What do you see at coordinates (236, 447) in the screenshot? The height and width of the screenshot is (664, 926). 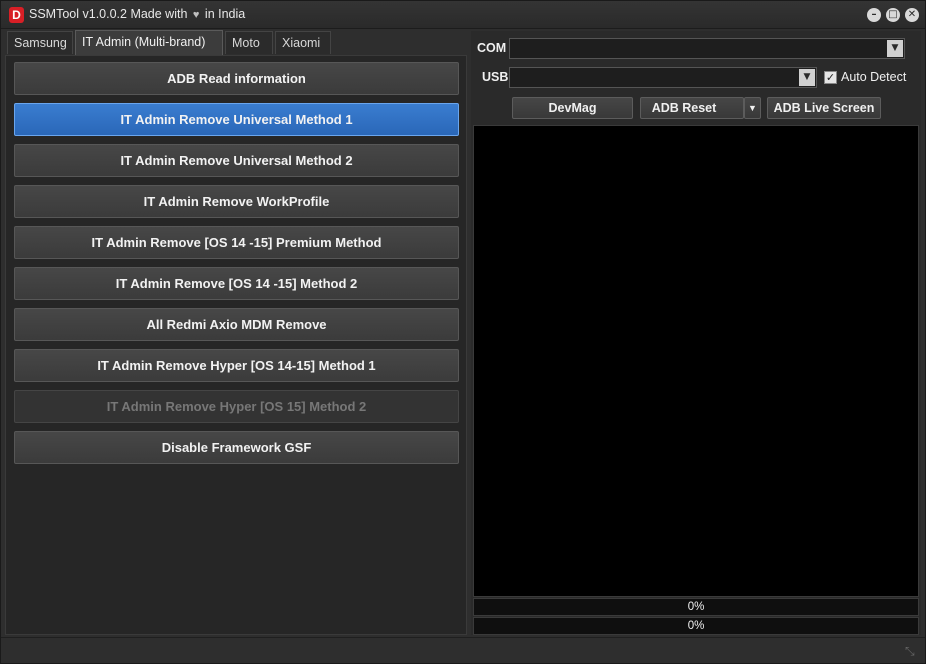 I see `disable-framework-gsf-button: Disable Framework GSF` at bounding box center [236, 447].